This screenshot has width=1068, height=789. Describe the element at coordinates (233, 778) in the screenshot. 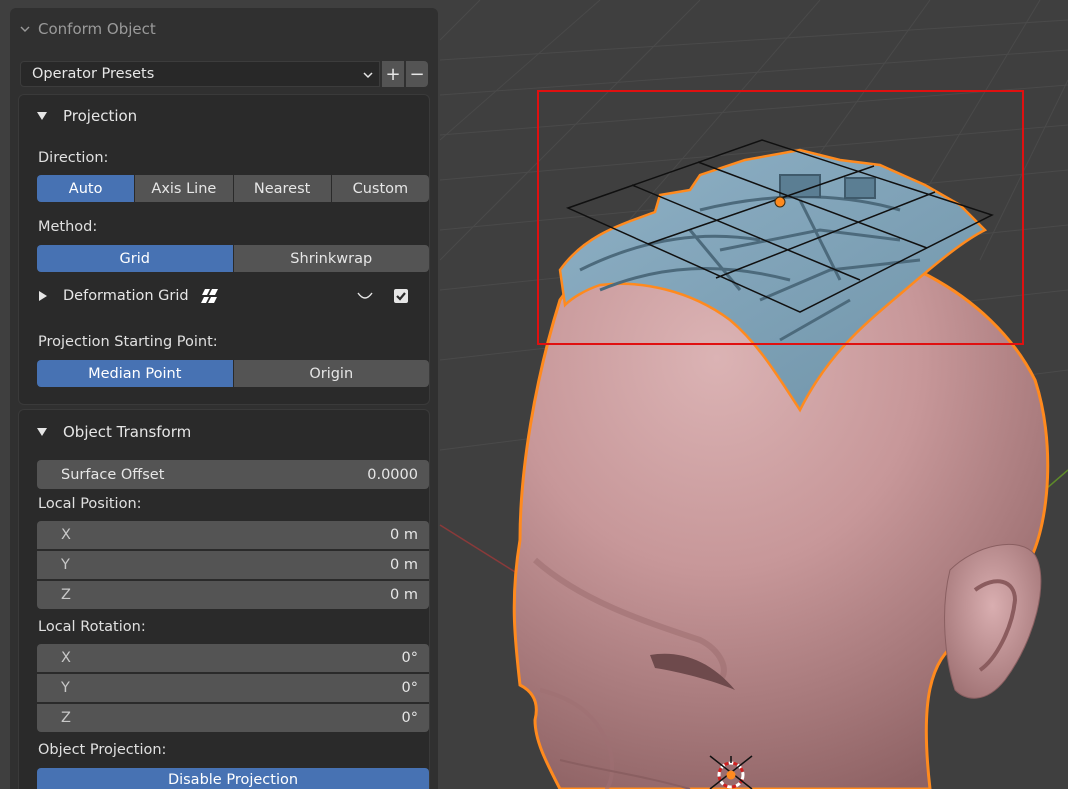

I see `disable-projection-button: Disable Projection` at that location.